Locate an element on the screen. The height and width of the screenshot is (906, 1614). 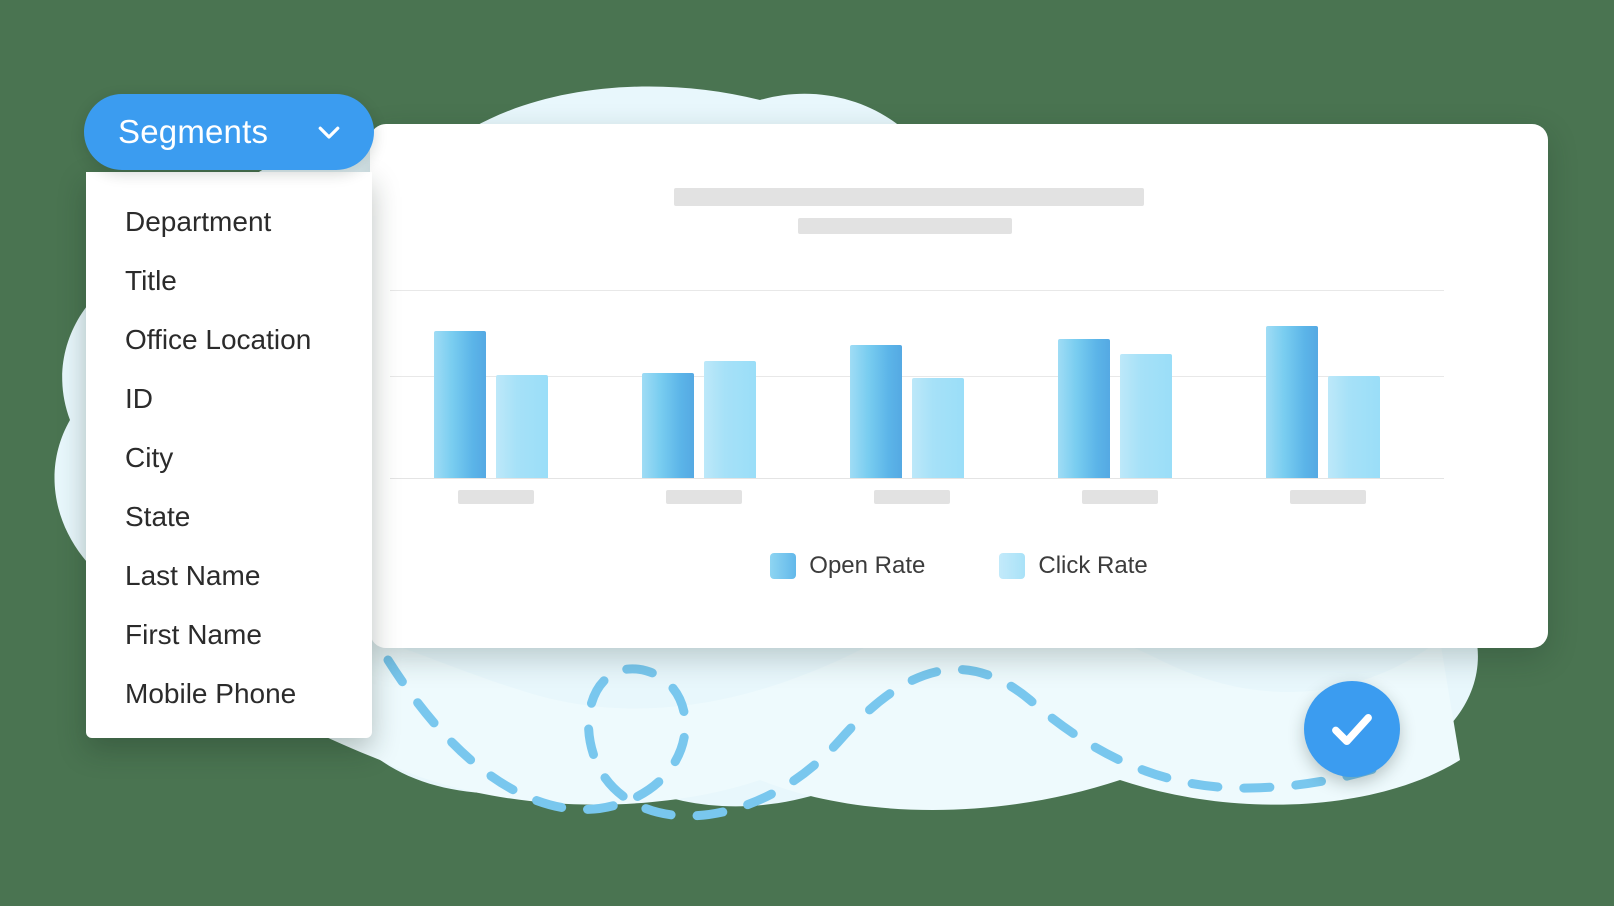
dropdown-item-office-location: Office Location is located at coordinates (229, 339).